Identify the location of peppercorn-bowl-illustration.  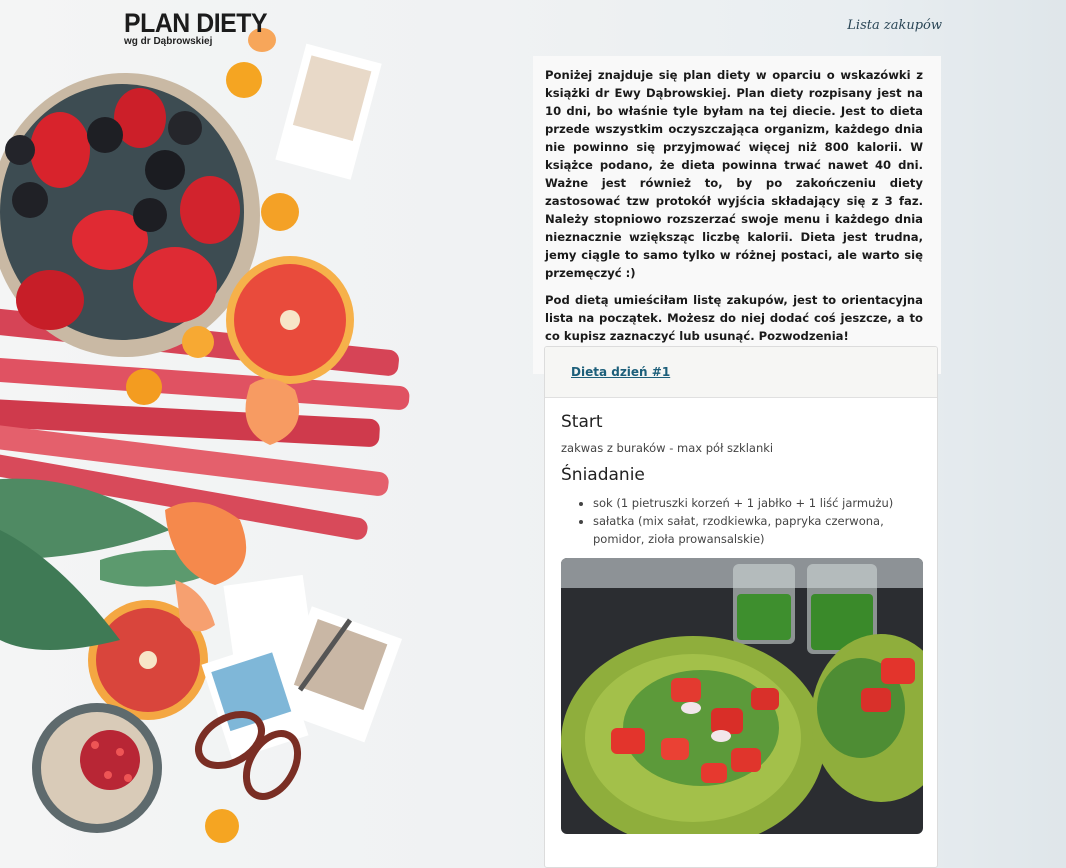
(97, 768).